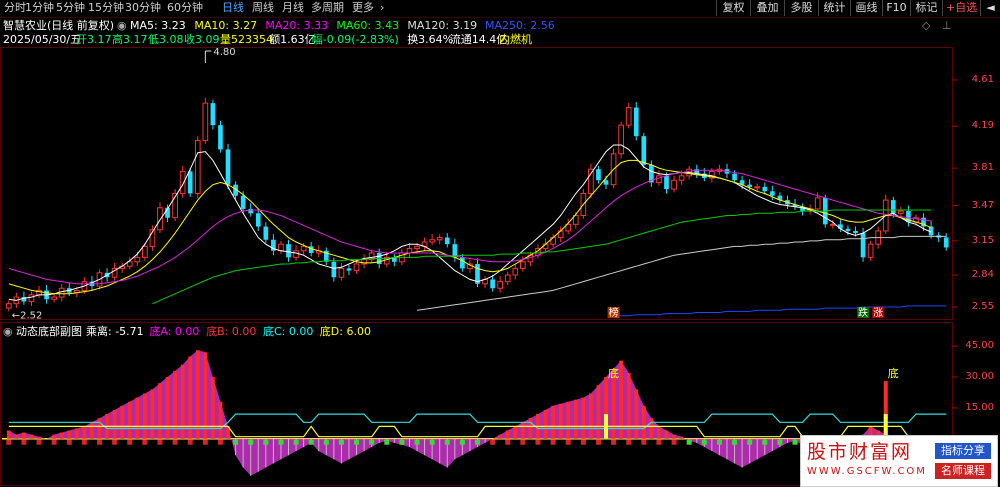  Describe the element at coordinates (863, 312) in the screenshot. I see `signal-marker: 跌` at that location.